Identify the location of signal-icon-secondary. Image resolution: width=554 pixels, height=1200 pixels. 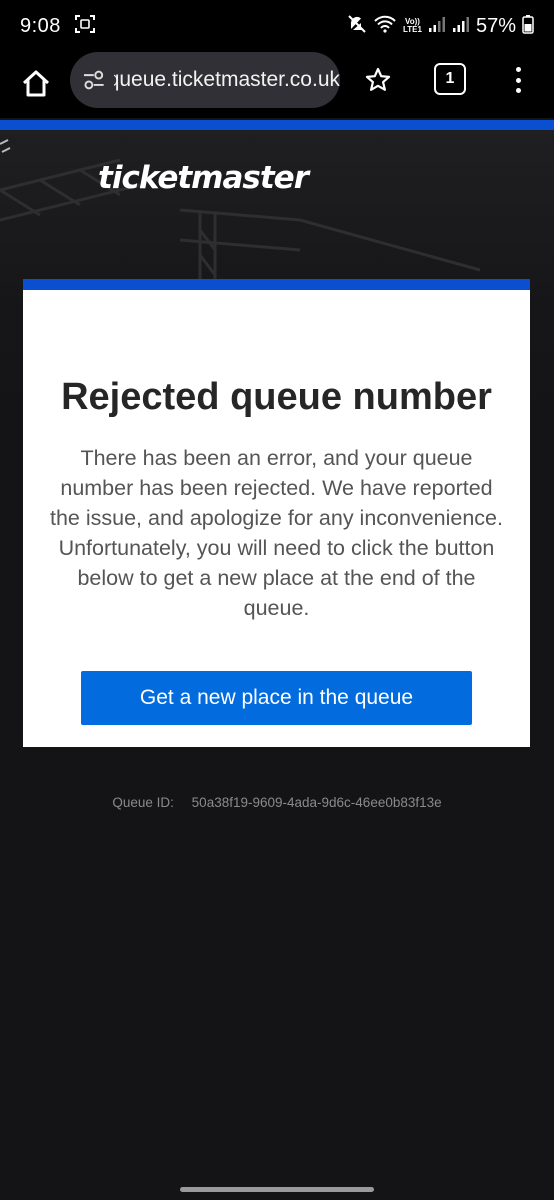
(461, 26).